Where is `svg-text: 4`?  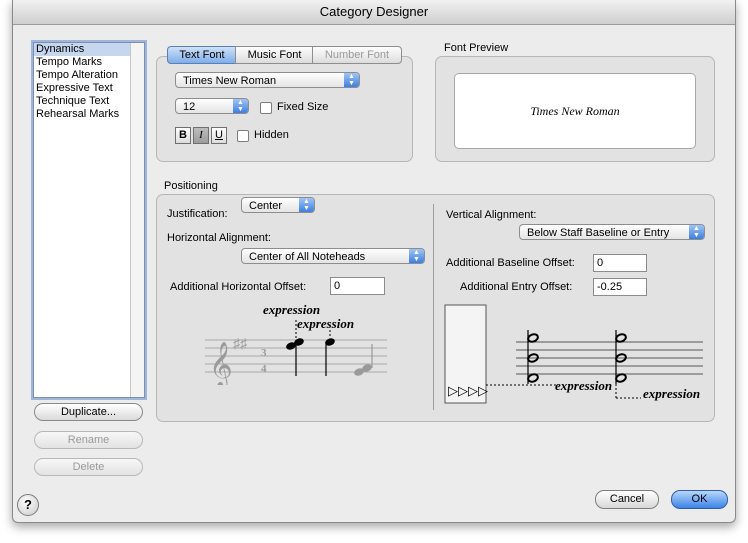
svg-text: 4 is located at coordinates (264, 369).